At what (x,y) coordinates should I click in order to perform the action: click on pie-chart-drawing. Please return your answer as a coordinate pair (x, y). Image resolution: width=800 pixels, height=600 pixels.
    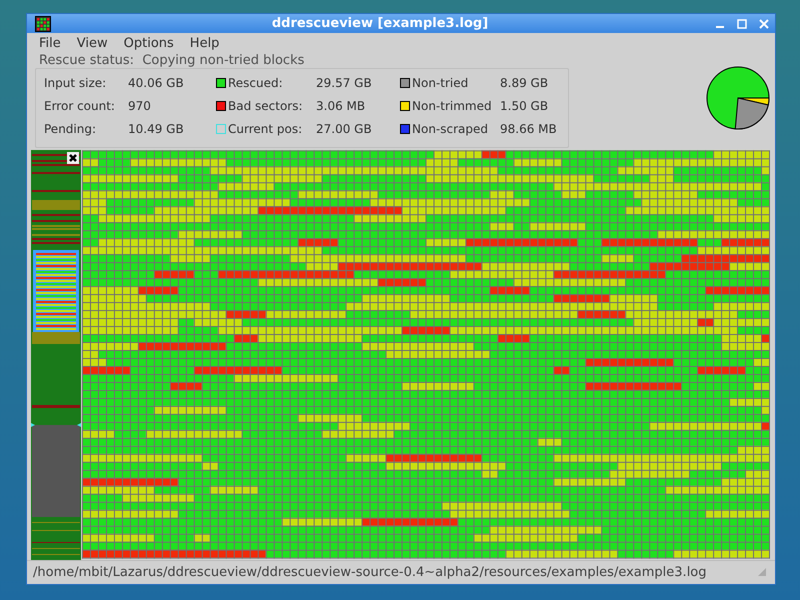
    Looking at the image, I should click on (738, 97).